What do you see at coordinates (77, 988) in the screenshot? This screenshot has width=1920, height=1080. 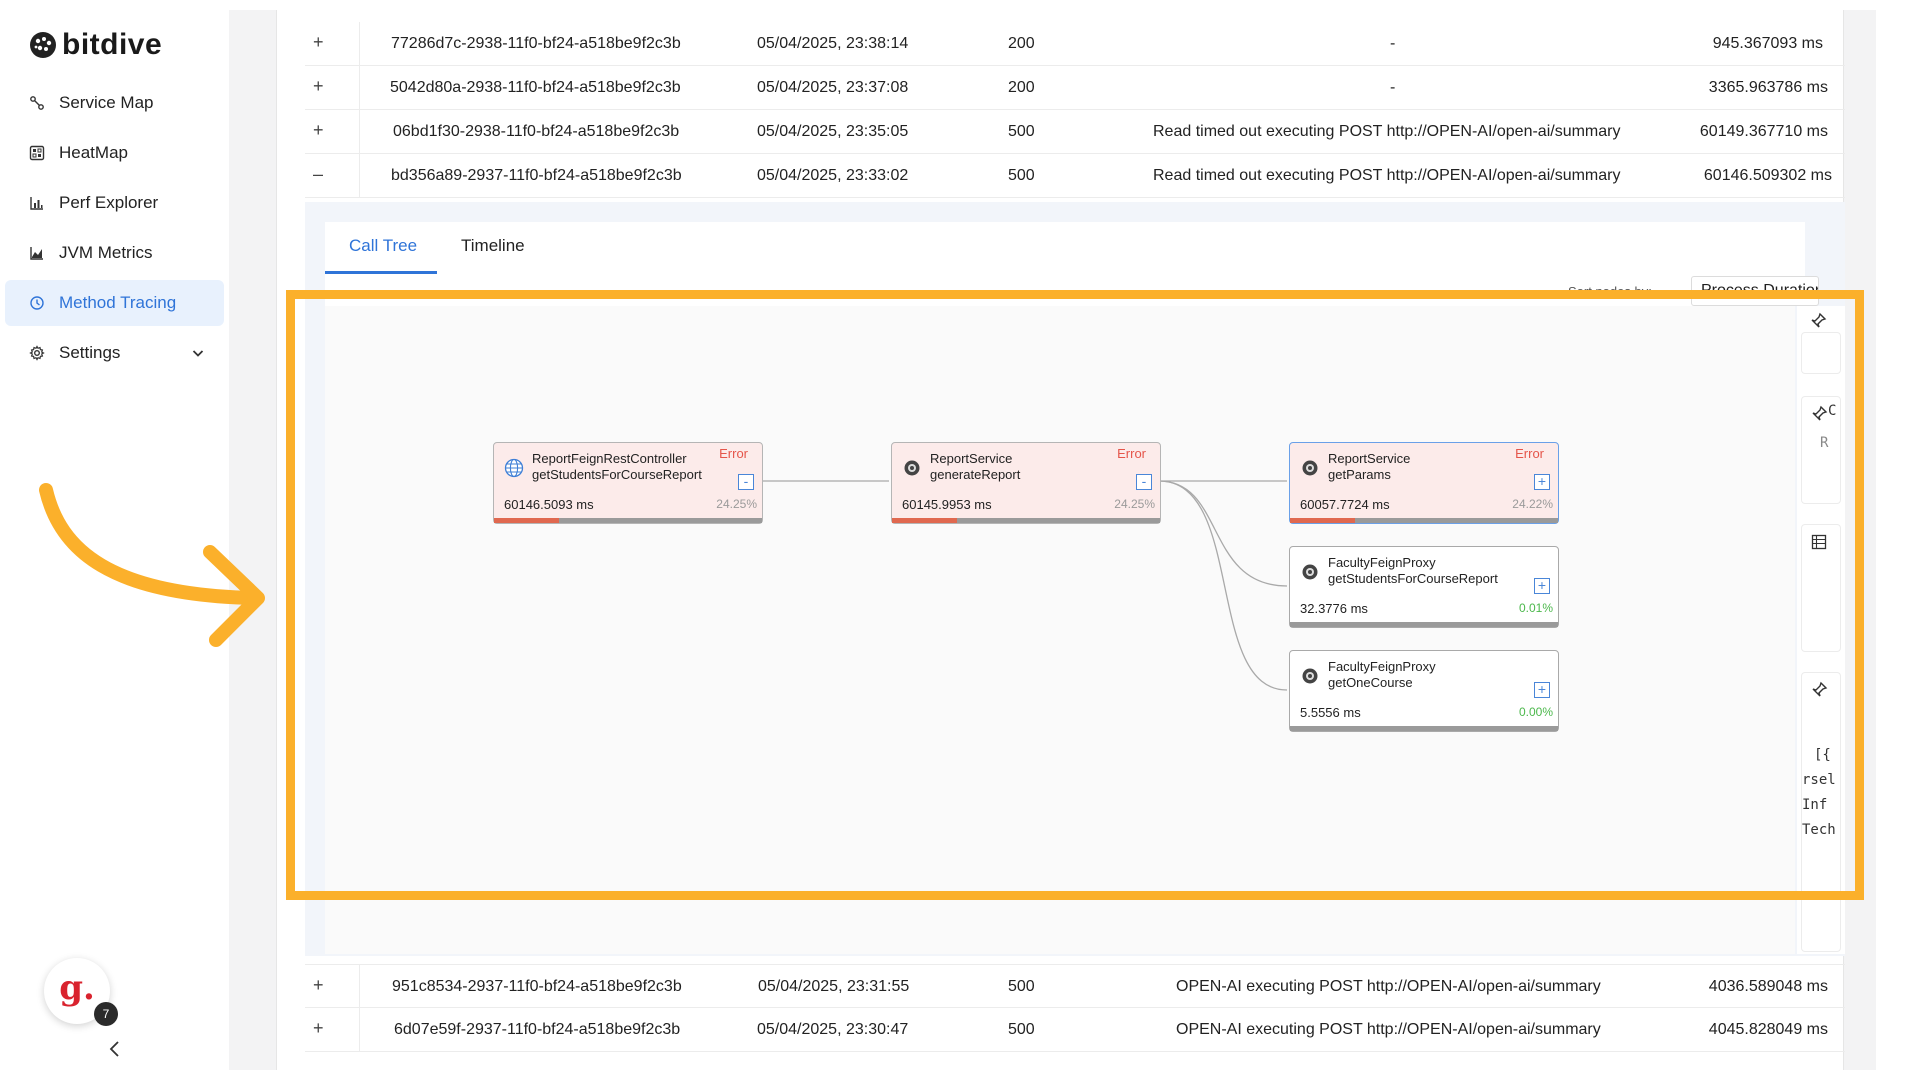 I see `avatar-letter: g.` at bounding box center [77, 988].